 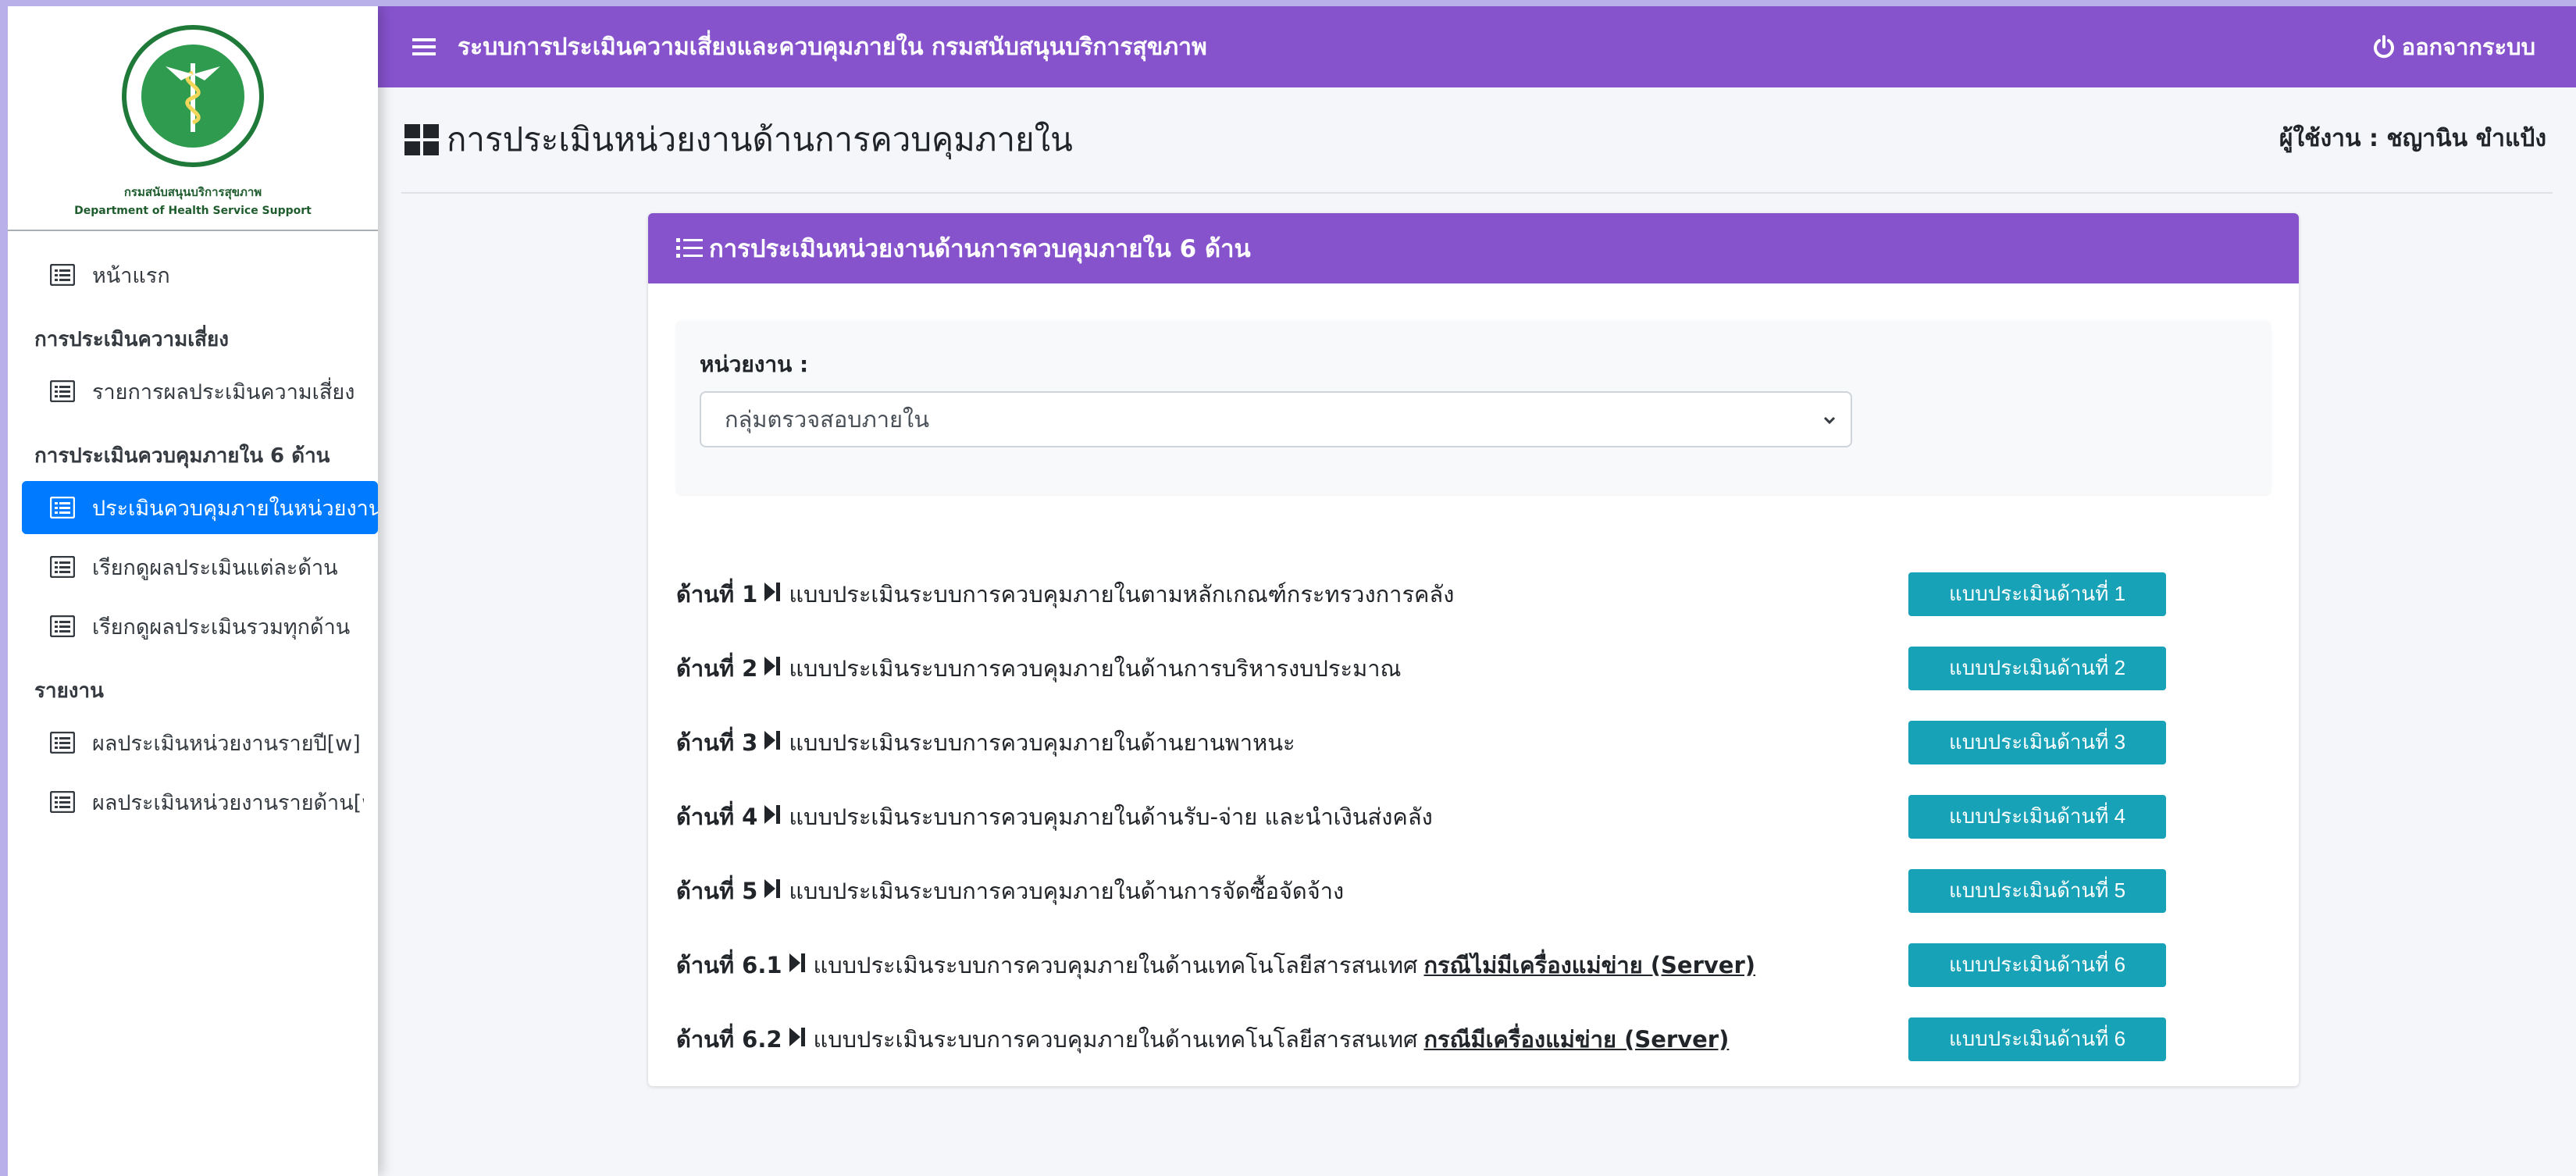 I want to click on header-divider, so click(x=1477, y=193).